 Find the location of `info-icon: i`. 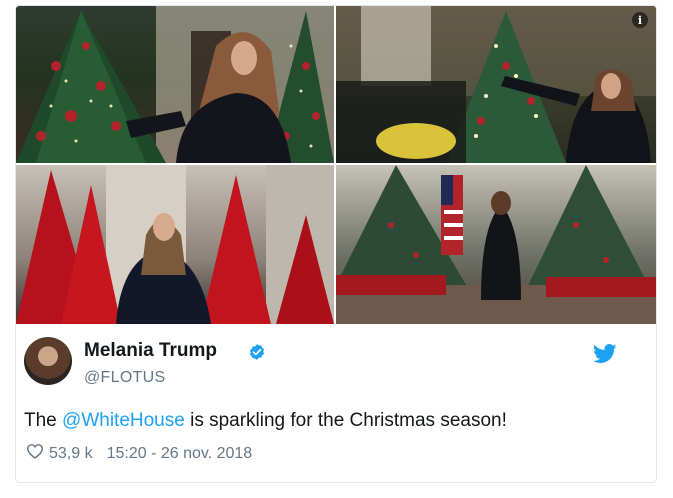

info-icon: i is located at coordinates (640, 20).